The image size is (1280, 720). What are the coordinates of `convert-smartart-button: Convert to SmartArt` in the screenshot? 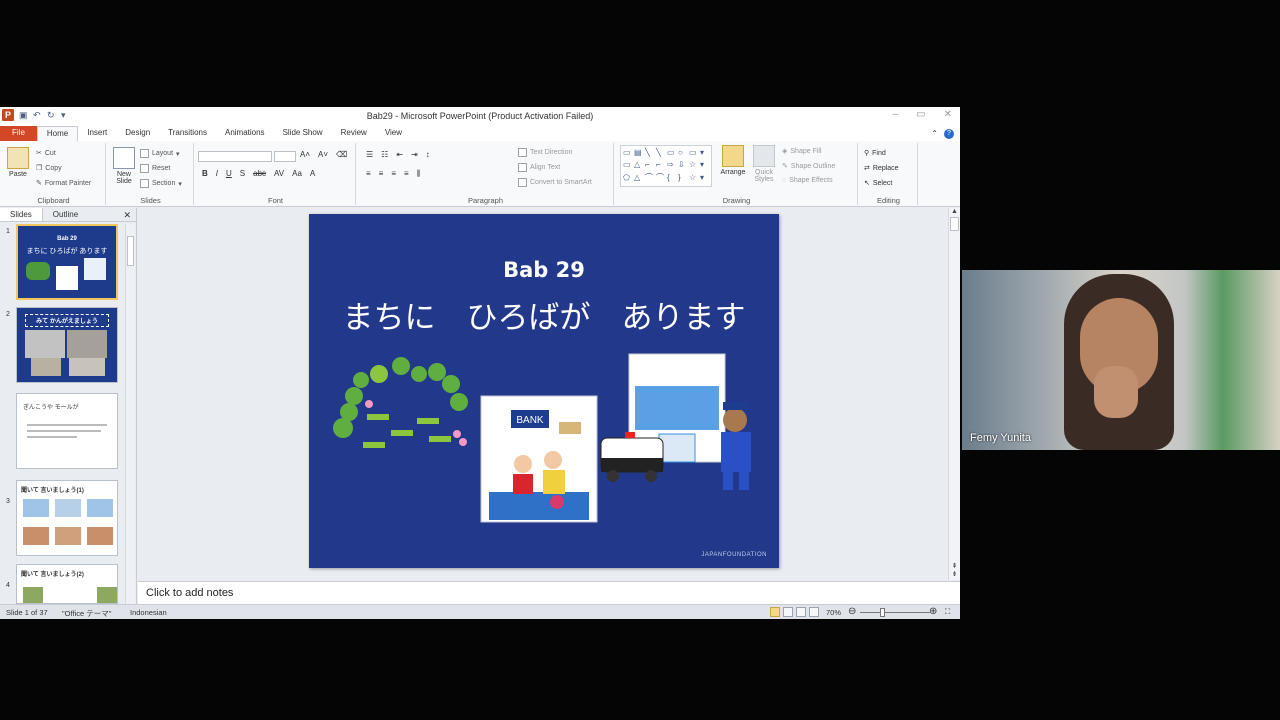 It's located at (555, 182).